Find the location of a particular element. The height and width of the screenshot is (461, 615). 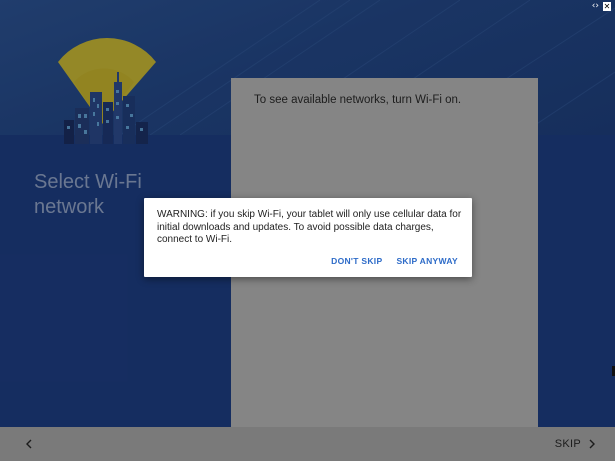

skip-label: SKIP is located at coordinates (567, 444).